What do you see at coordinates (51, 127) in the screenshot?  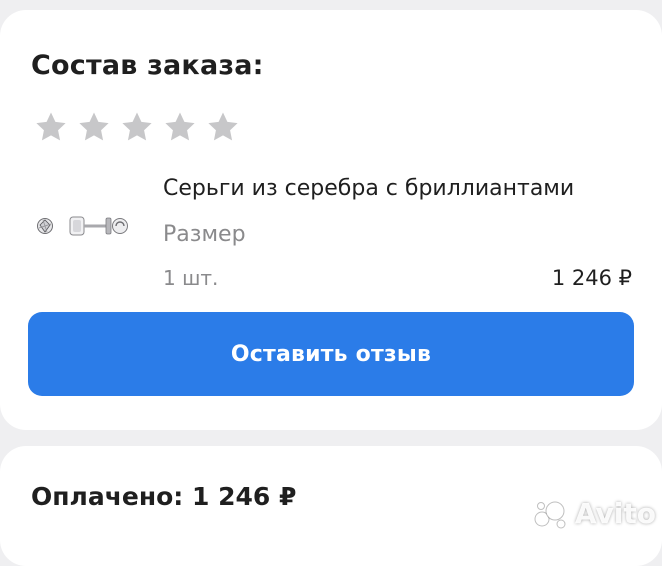 I see `star-1-icon` at bounding box center [51, 127].